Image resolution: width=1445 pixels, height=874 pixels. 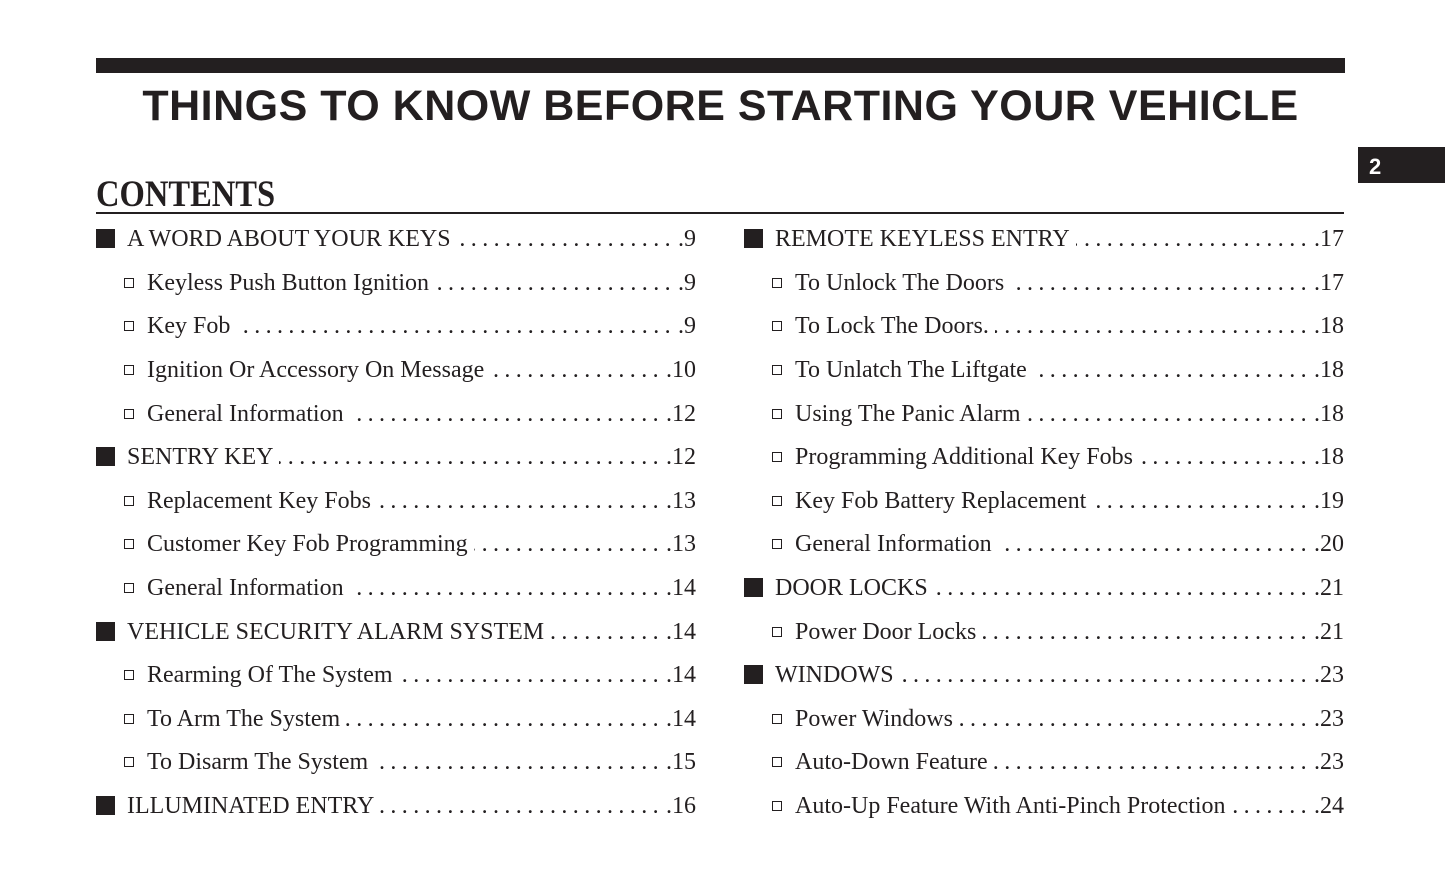 What do you see at coordinates (911, 370) in the screenshot?
I see `toc-entry-title: To Unlatch The Liftgate` at bounding box center [911, 370].